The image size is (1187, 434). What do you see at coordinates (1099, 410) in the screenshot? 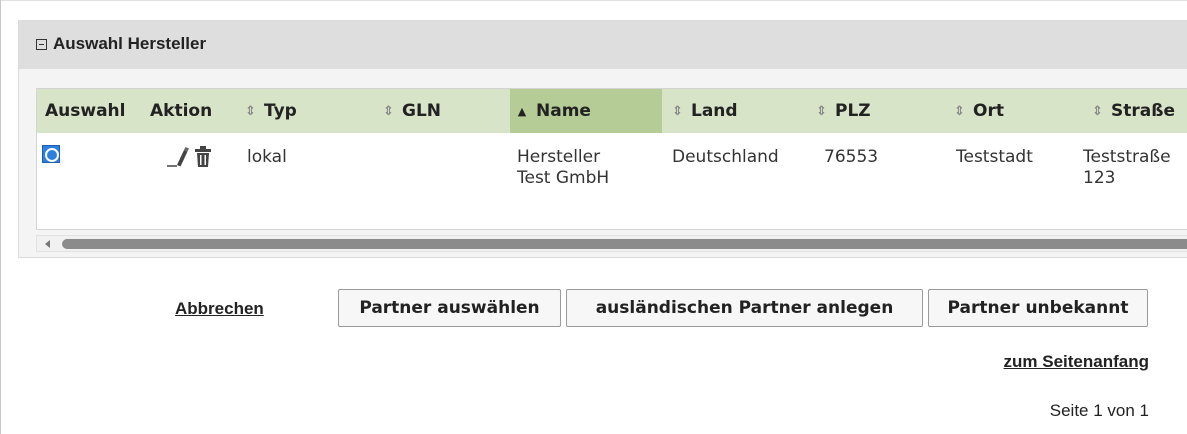
I see `page-info: Seite 1 von 1` at bounding box center [1099, 410].